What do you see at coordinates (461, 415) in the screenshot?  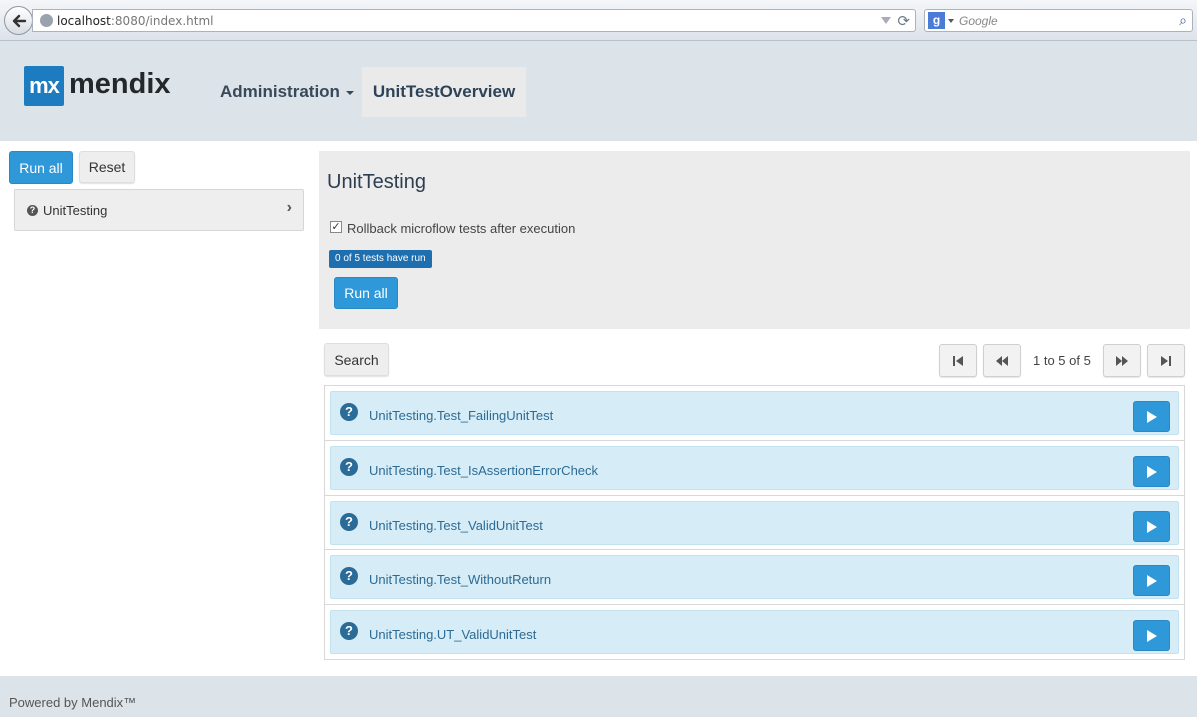 I see `test-name: UnitTesting.Test_FailingUnitTest` at bounding box center [461, 415].